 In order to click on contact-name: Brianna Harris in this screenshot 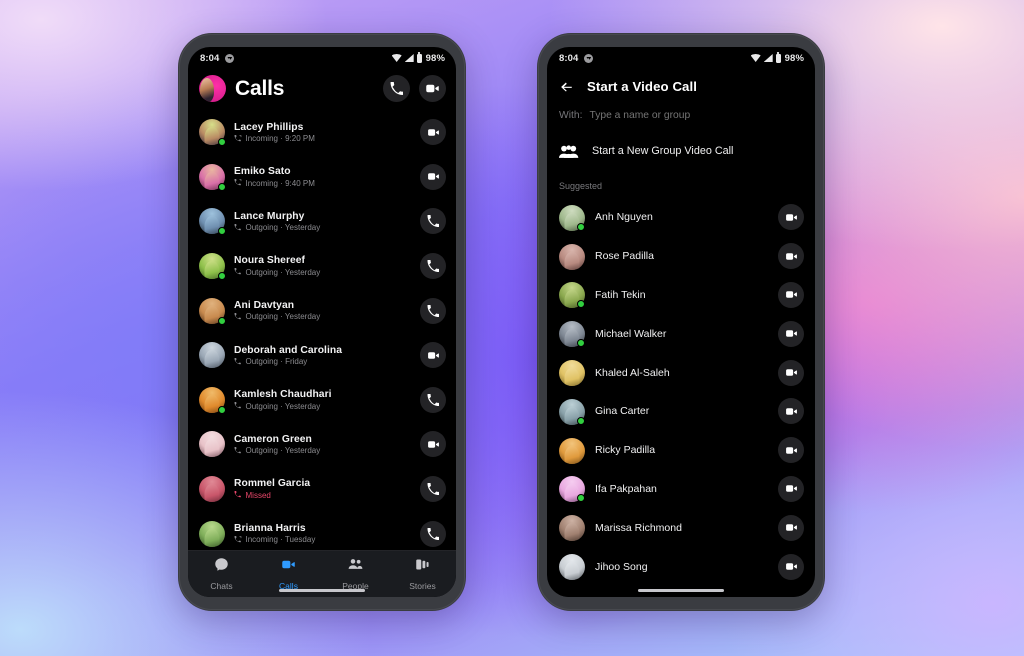, I will do `click(270, 528)`.